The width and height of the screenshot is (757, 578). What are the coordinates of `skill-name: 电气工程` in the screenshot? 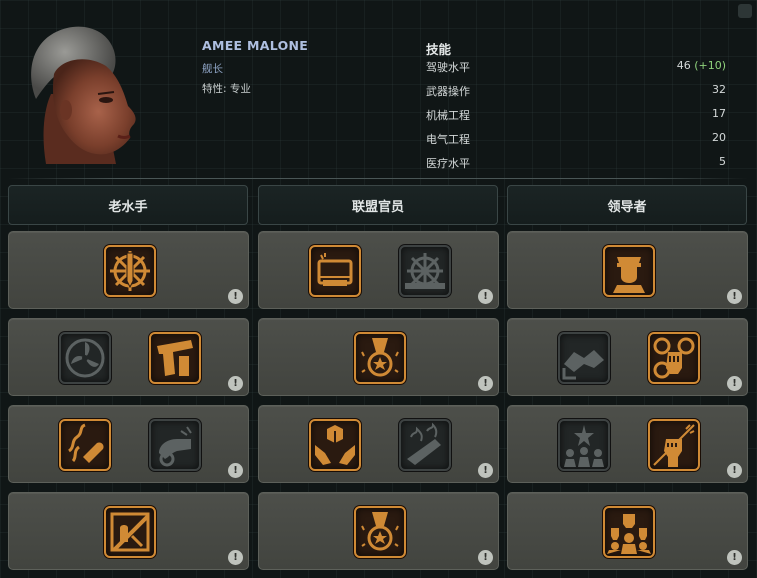 It's located at (448, 139).